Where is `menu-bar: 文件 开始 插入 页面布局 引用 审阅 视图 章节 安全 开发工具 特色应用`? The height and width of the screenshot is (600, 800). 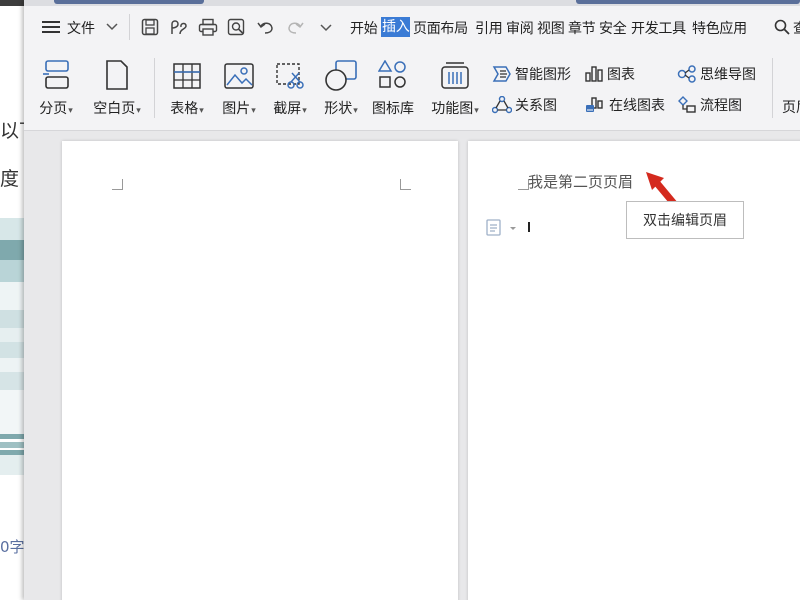
menu-bar: 文件 开始 插入 页面布局 引用 审阅 视图 章节 安全 开发工具 特色应用 is located at coordinates (412, 27).